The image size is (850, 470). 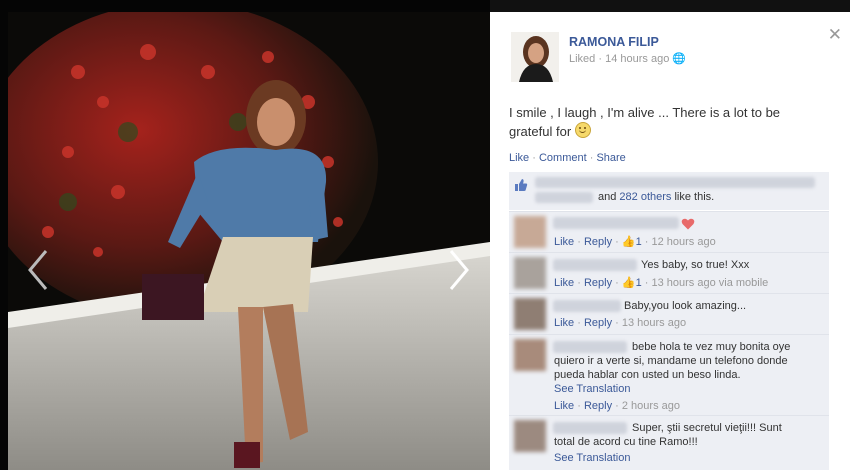 I want to click on comment-text-line: pueda hablar con usted un beso linda., so click(x=647, y=375).